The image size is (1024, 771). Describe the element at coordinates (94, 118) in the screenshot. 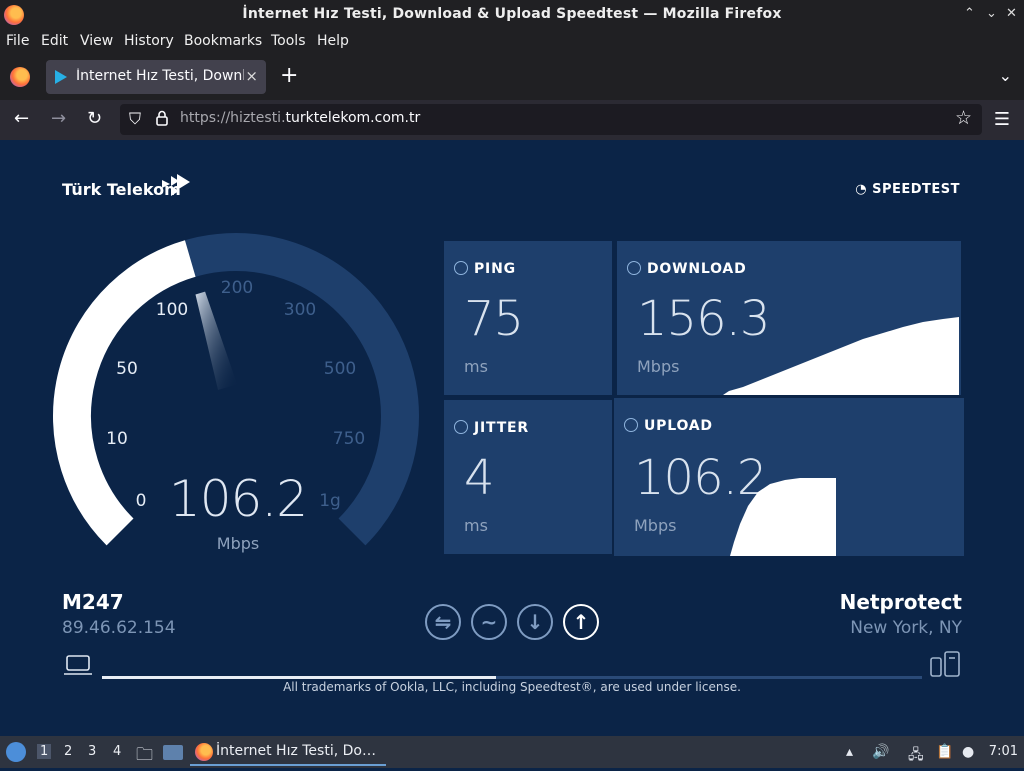

I see `reload-icon: ↻` at that location.